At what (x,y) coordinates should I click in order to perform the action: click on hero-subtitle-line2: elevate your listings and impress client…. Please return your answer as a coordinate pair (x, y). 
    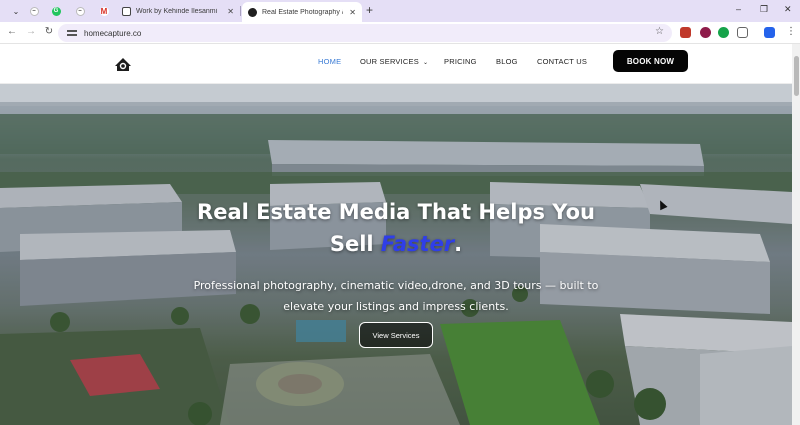
    Looking at the image, I should click on (396, 306).